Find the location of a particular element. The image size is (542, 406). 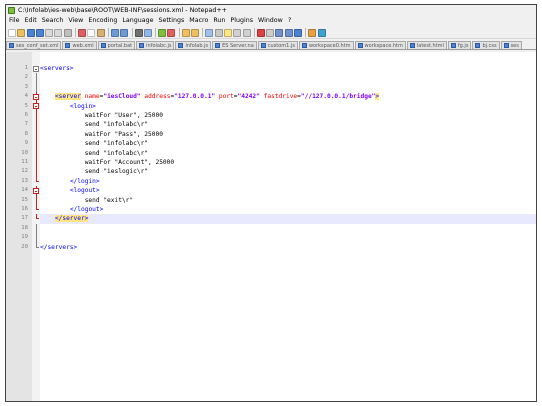

file-tab: portal.bat is located at coordinates (116, 45).